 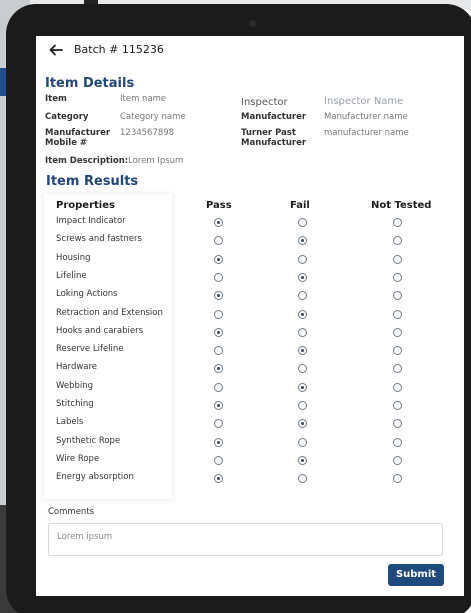 I want to click on mobile-label-line2: Mobile #, so click(x=66, y=143).